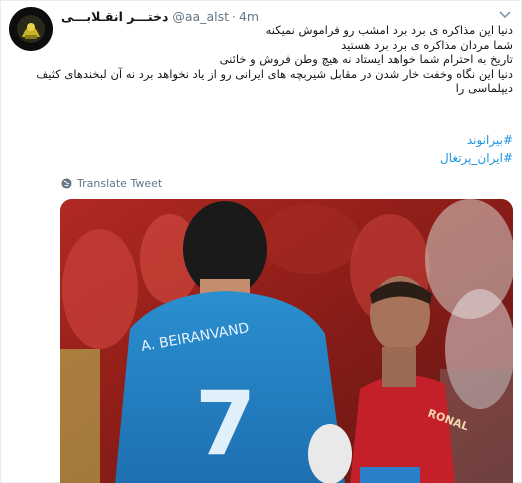  What do you see at coordinates (66, 183) in the screenshot?
I see `globe-icon` at bounding box center [66, 183].